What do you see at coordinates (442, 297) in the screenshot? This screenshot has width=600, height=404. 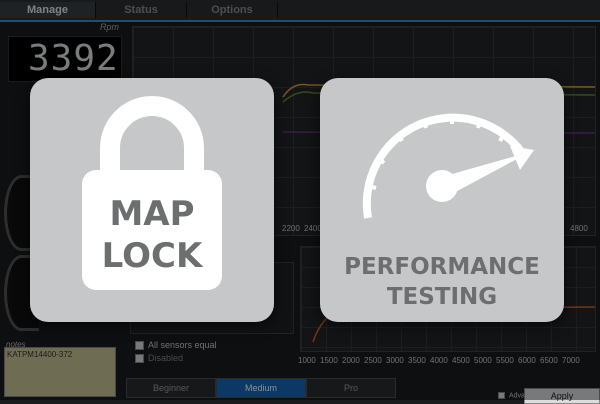 I see `performance-line2: TESTING` at bounding box center [442, 297].